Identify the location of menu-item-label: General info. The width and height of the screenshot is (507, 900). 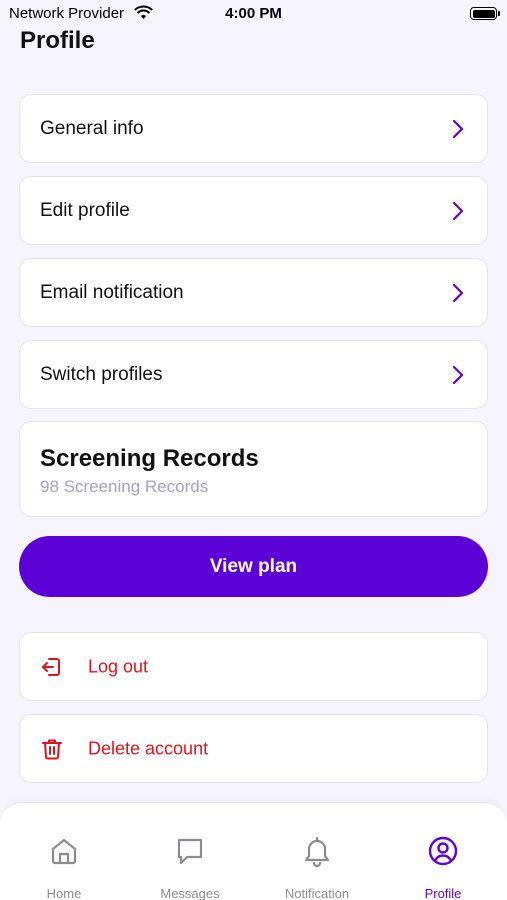
(92, 128).